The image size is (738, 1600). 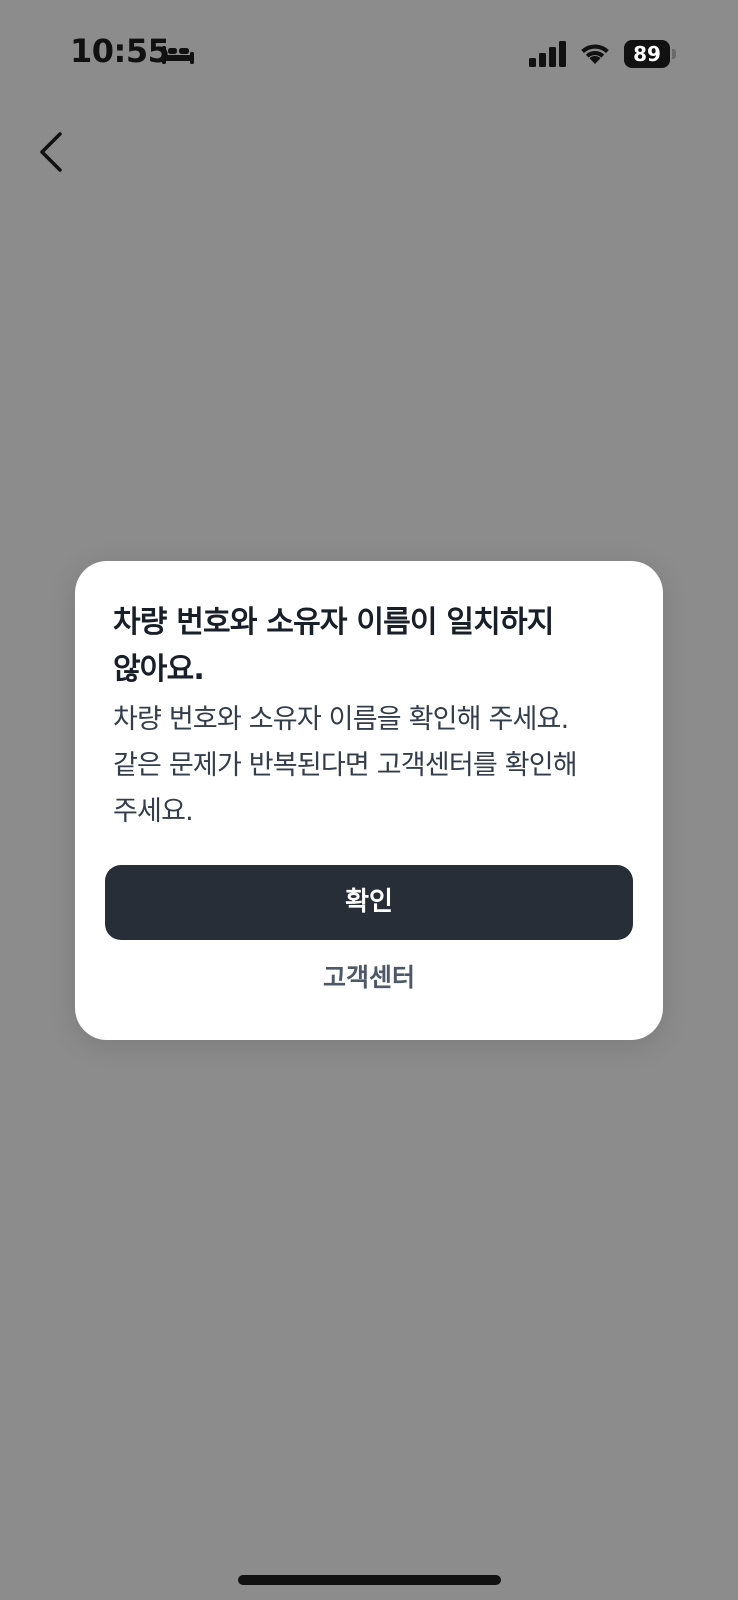 What do you see at coordinates (647, 54) in the screenshot?
I see `battery-level: 89` at bounding box center [647, 54].